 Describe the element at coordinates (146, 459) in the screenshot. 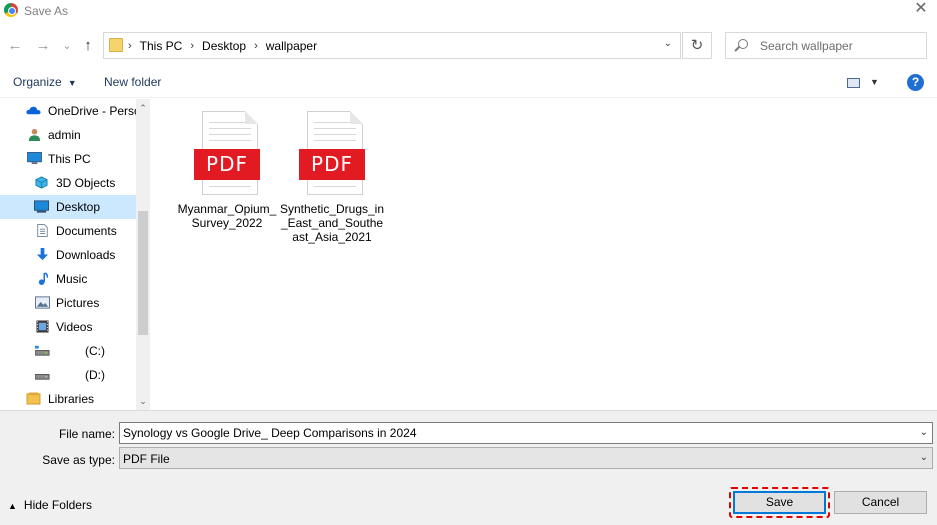

I see `save-as-type-value: PDF File` at that location.